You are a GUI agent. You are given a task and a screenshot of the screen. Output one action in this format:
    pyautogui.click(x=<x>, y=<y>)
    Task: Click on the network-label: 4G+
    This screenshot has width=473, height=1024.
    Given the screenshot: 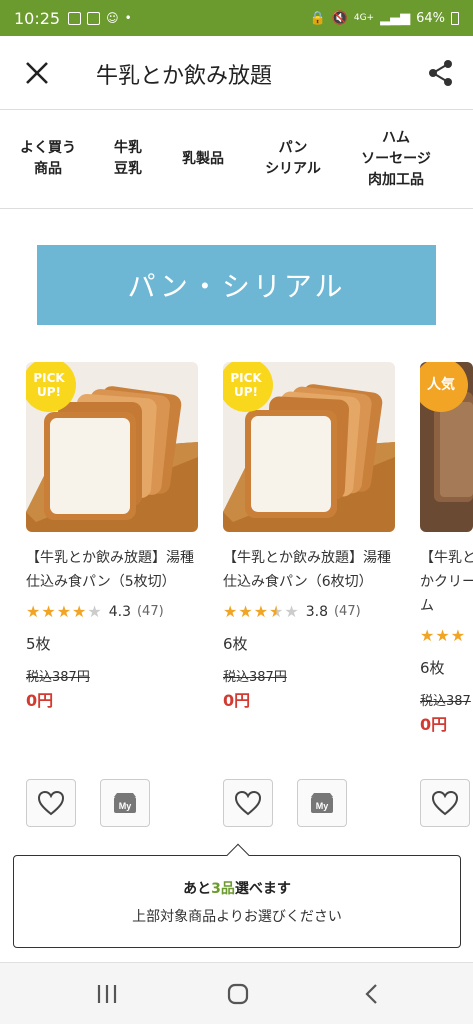 What is the action you would take?
    pyautogui.click(x=364, y=18)
    